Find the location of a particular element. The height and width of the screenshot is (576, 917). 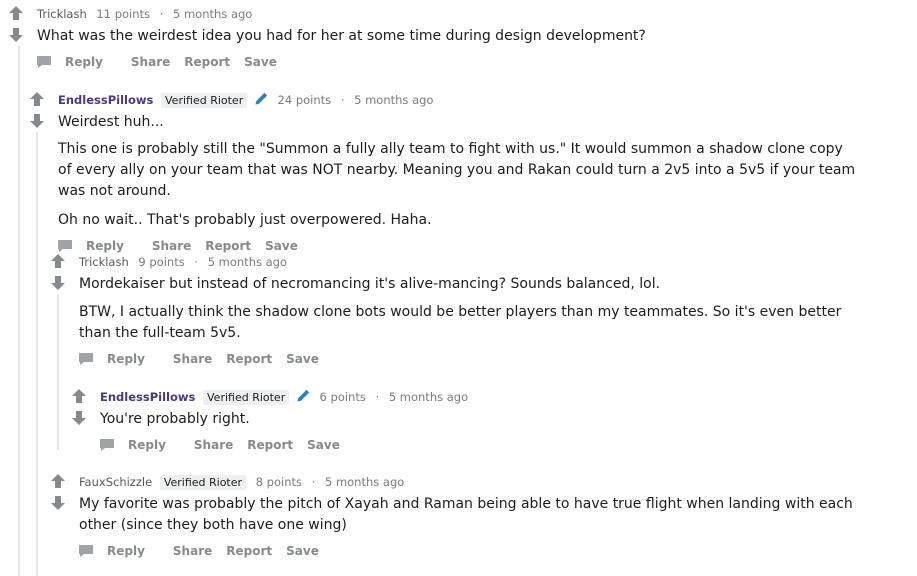

points: 24 points is located at coordinates (304, 100).